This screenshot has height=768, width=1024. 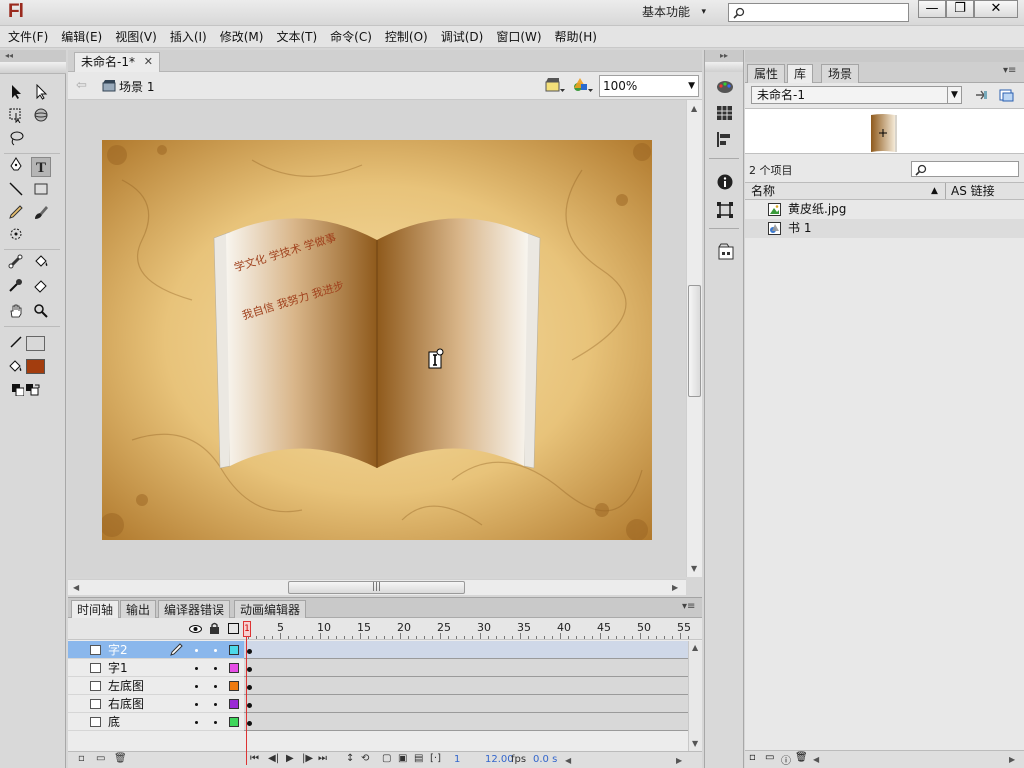 I want to click on layer-row: 右底图, so click(x=156, y=704).